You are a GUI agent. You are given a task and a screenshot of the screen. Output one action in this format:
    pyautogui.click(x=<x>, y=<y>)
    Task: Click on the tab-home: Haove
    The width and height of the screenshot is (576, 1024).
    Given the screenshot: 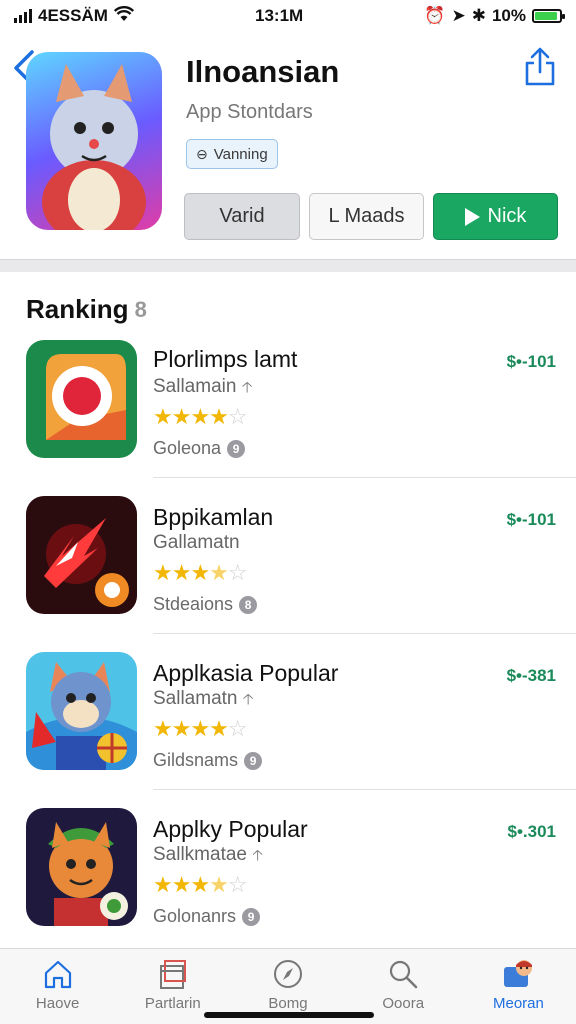 What is the action you would take?
    pyautogui.click(x=57, y=986)
    